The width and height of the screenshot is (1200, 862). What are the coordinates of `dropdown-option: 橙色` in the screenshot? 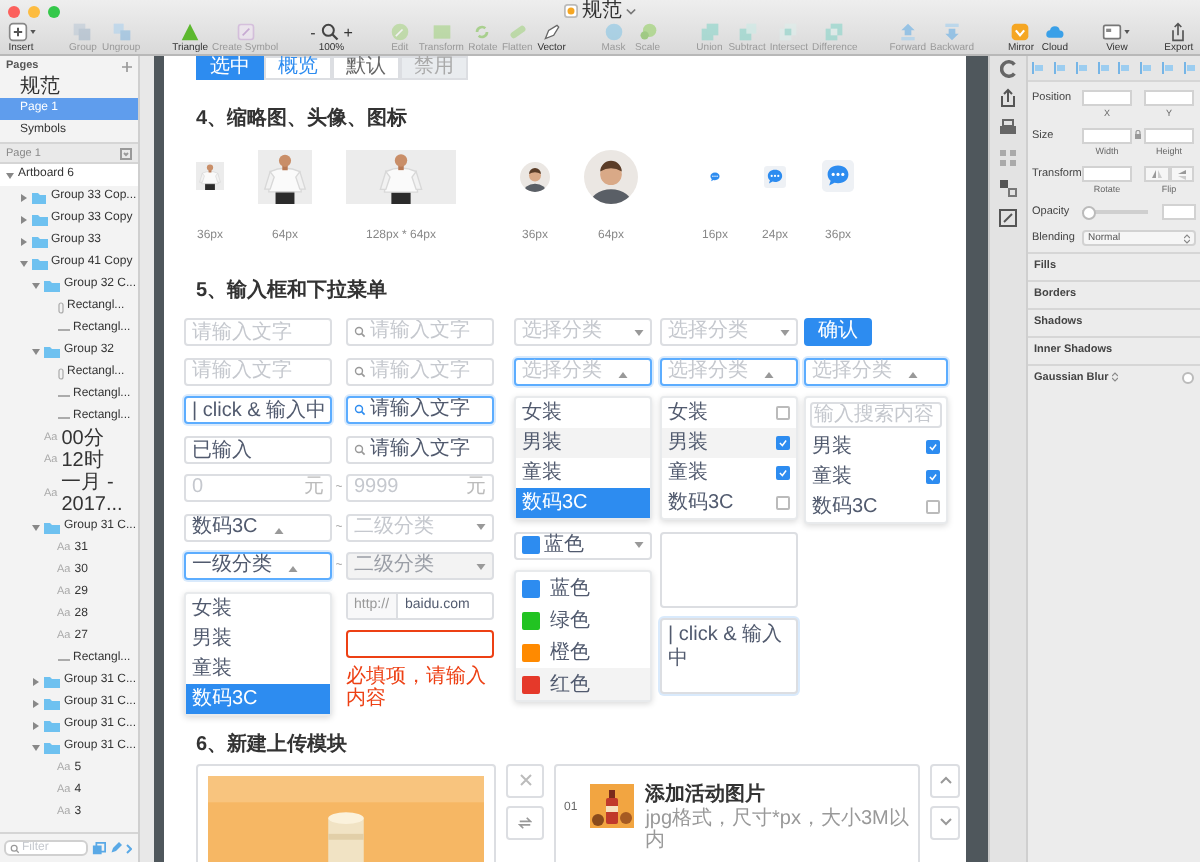 It's located at (583, 652).